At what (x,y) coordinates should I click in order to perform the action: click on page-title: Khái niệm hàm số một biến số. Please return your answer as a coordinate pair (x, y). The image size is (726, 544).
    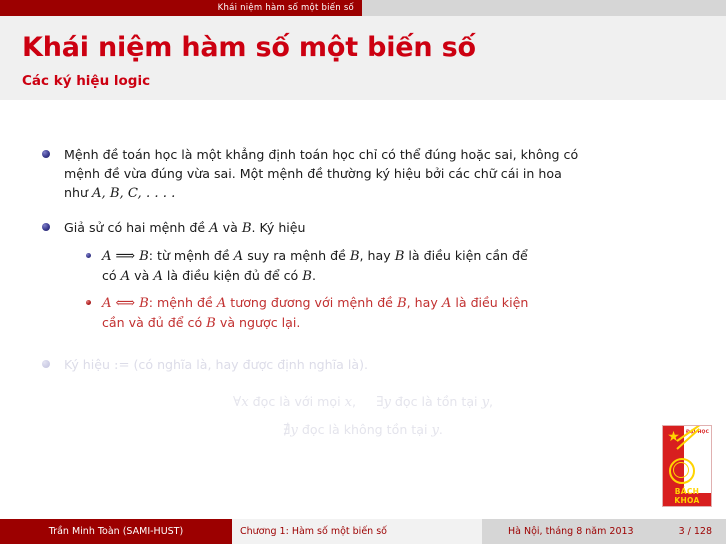
    Looking at the image, I should click on (249, 47).